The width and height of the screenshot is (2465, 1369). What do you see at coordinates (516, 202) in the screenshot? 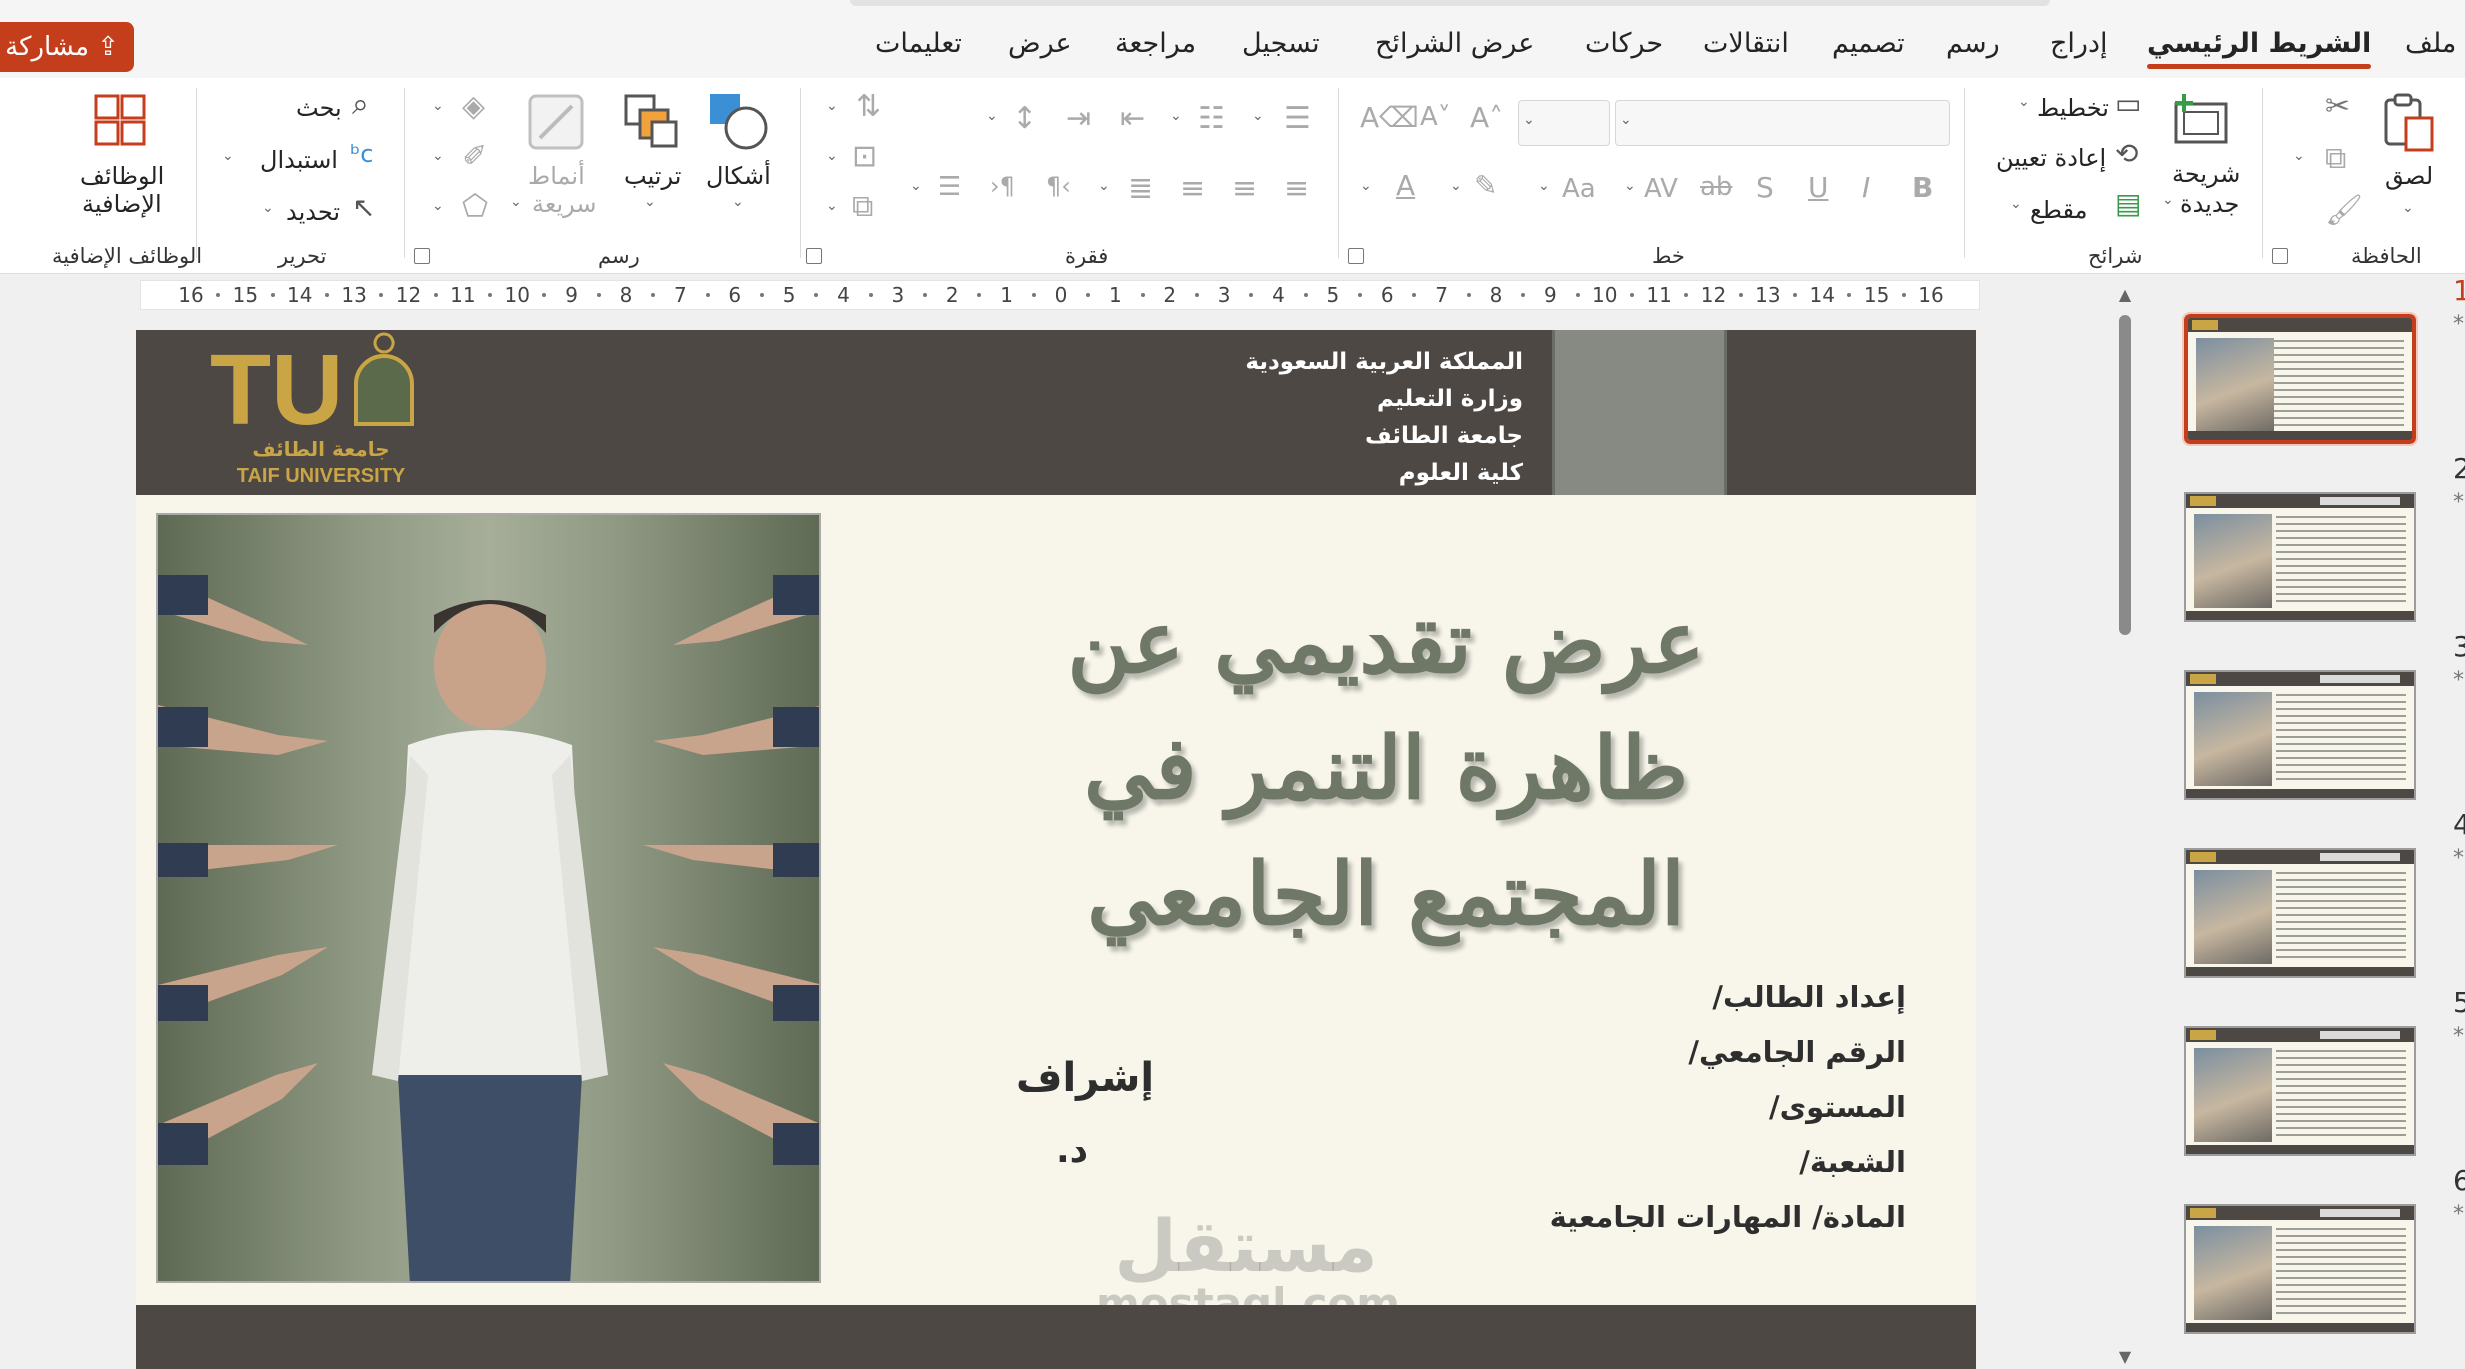
I see `quick-styles-chevron-icon: ⌄` at bounding box center [516, 202].